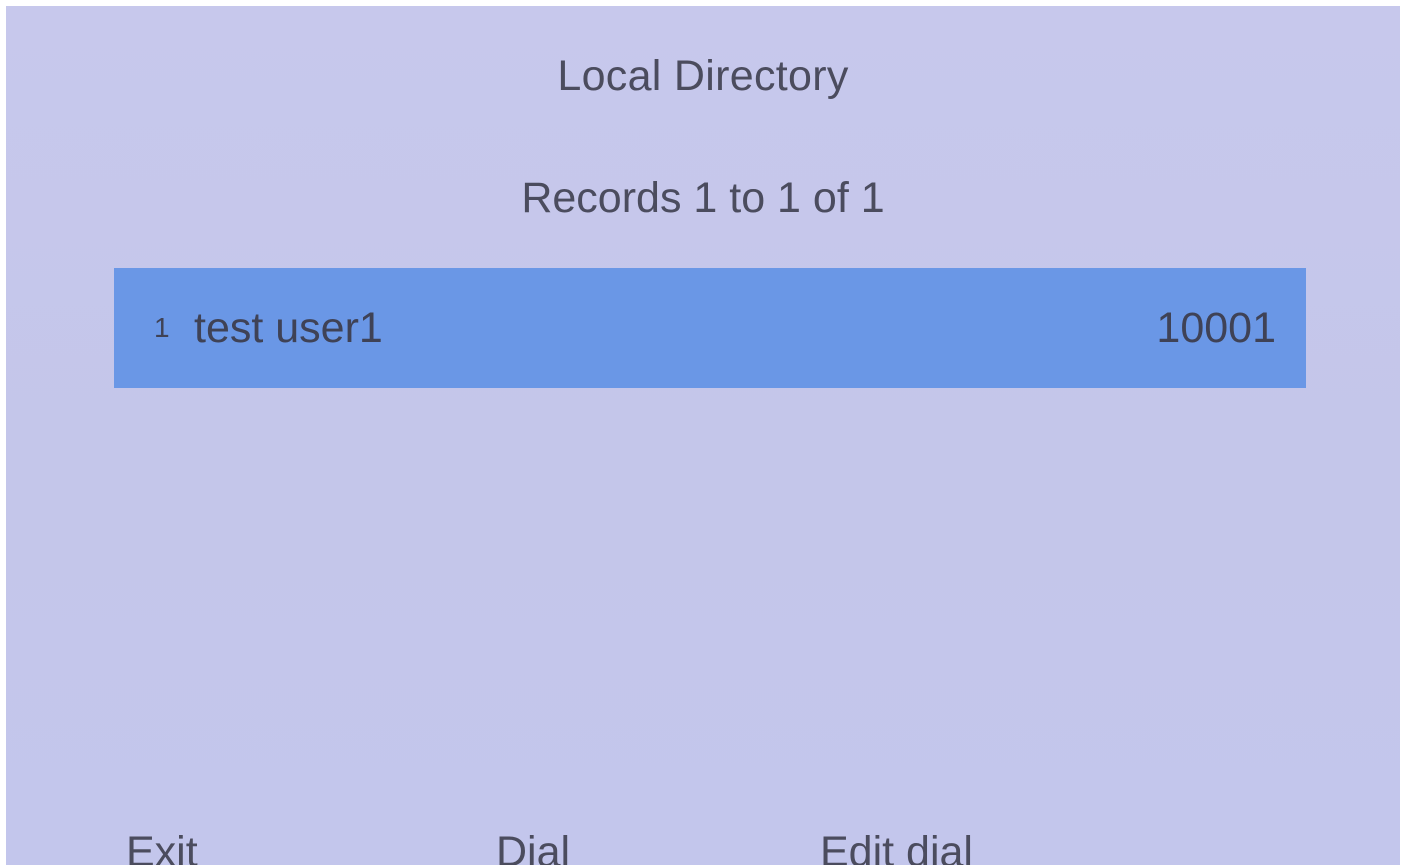 The image size is (1406, 865). Describe the element at coordinates (703, 76) in the screenshot. I see `page-title: Local Directory` at that location.